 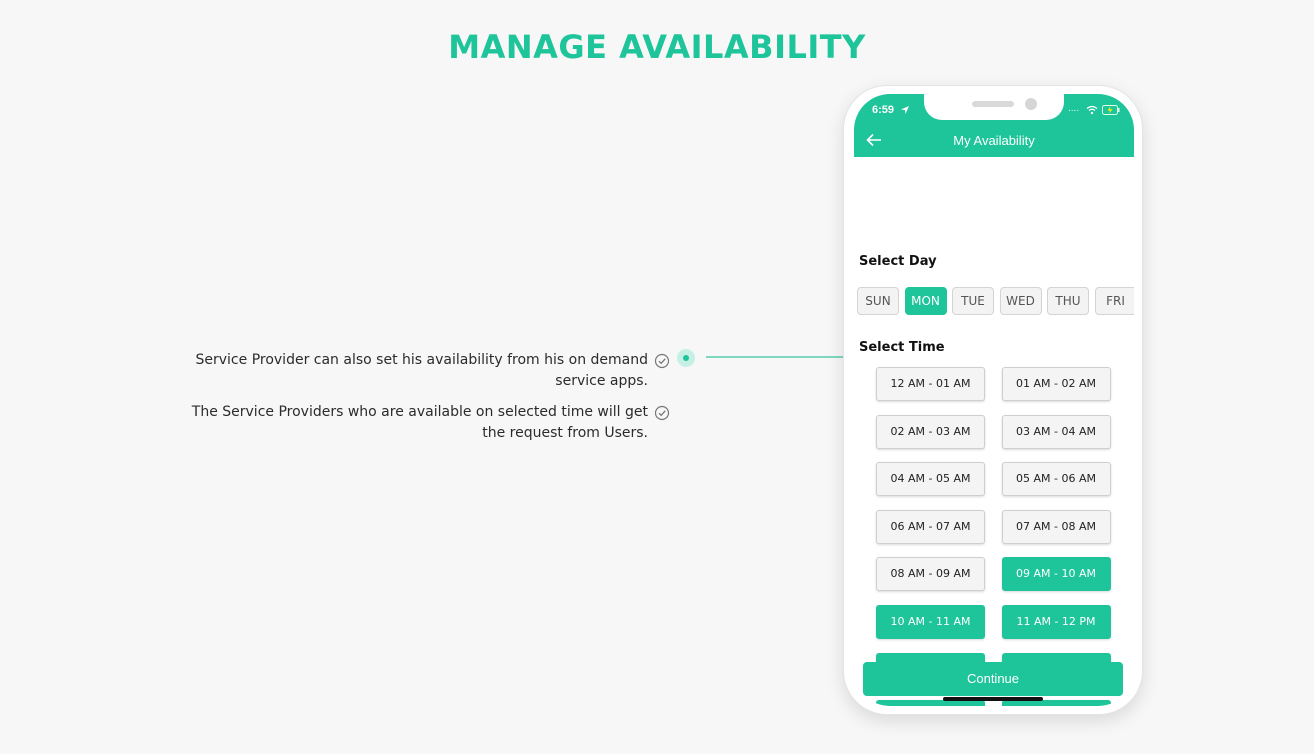 I want to click on time-slot: 03 PM - 04 PM, so click(x=1056, y=703).